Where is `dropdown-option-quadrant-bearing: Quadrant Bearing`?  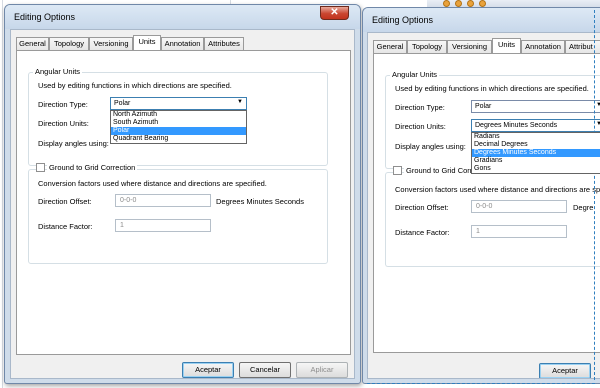
dropdown-option-quadrant-bearing: Quadrant Bearing is located at coordinates (178, 139).